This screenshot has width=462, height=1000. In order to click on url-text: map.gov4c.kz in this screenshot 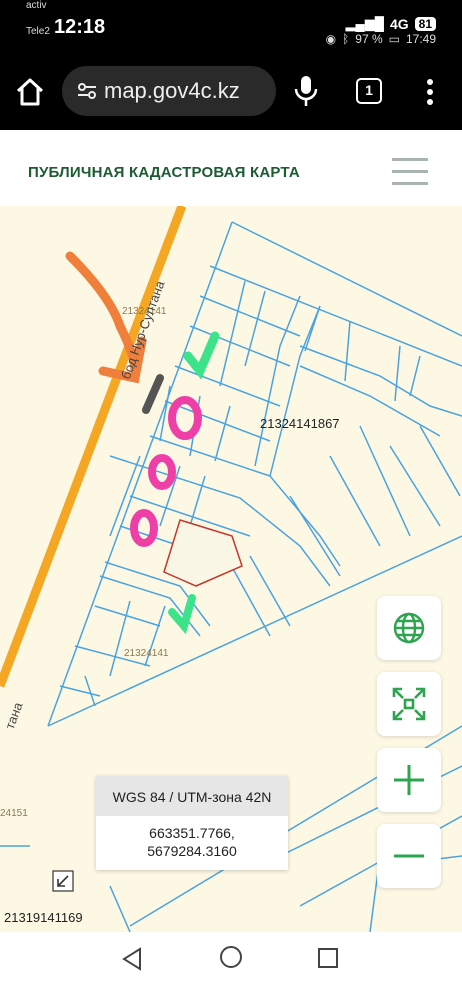, I will do `click(184, 91)`.